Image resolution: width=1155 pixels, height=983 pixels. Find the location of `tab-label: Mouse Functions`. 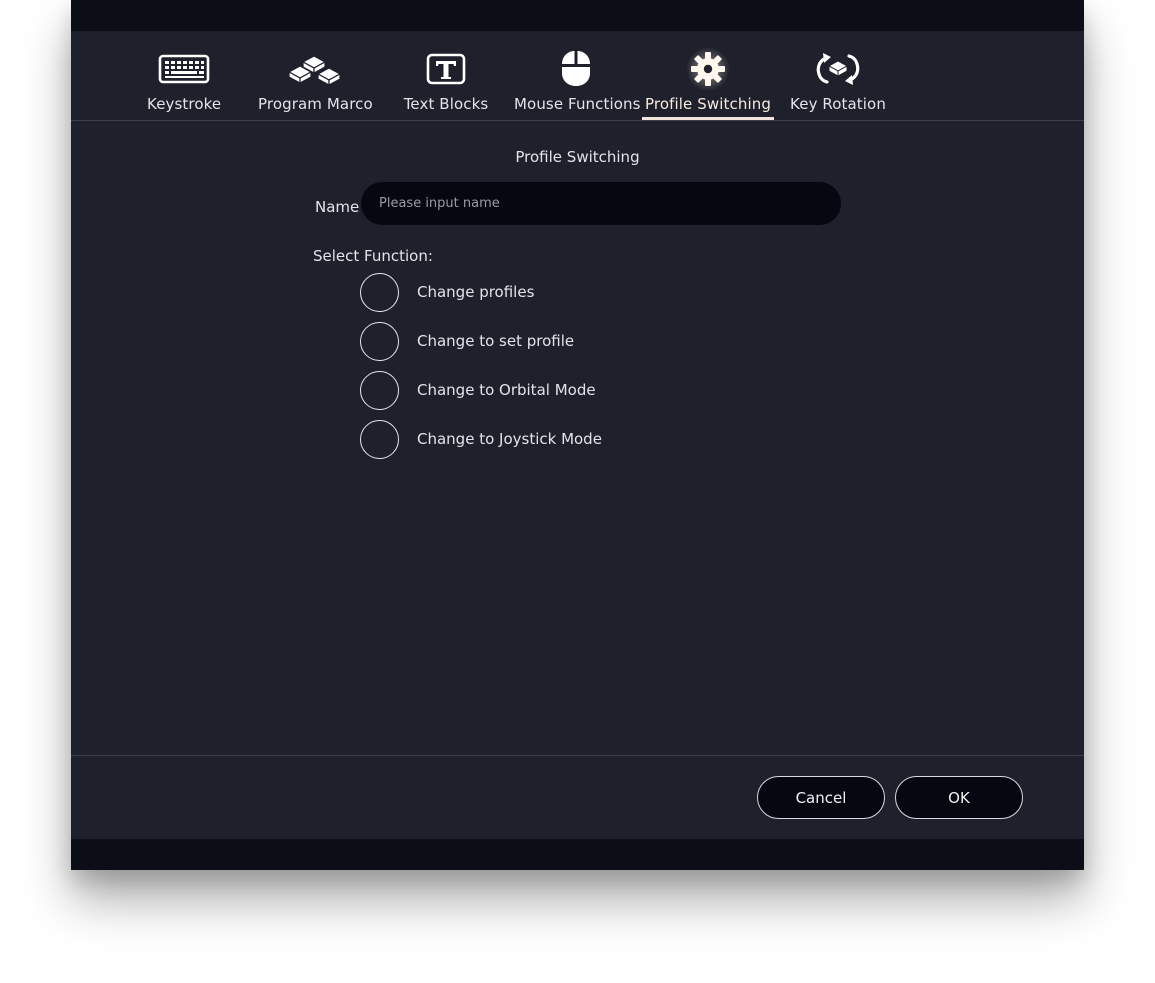

tab-label: Mouse Functions is located at coordinates (577, 104).